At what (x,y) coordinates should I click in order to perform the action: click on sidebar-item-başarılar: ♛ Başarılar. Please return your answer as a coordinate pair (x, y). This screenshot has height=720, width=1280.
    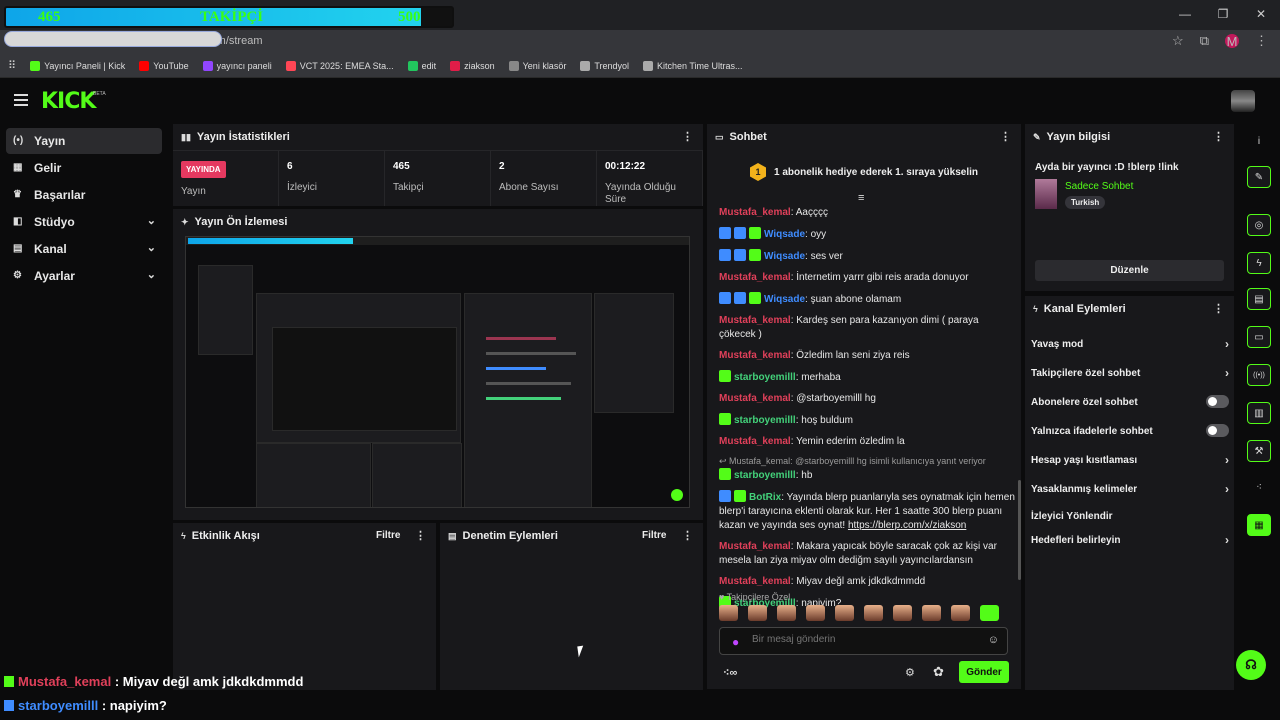
    Looking at the image, I should click on (84, 195).